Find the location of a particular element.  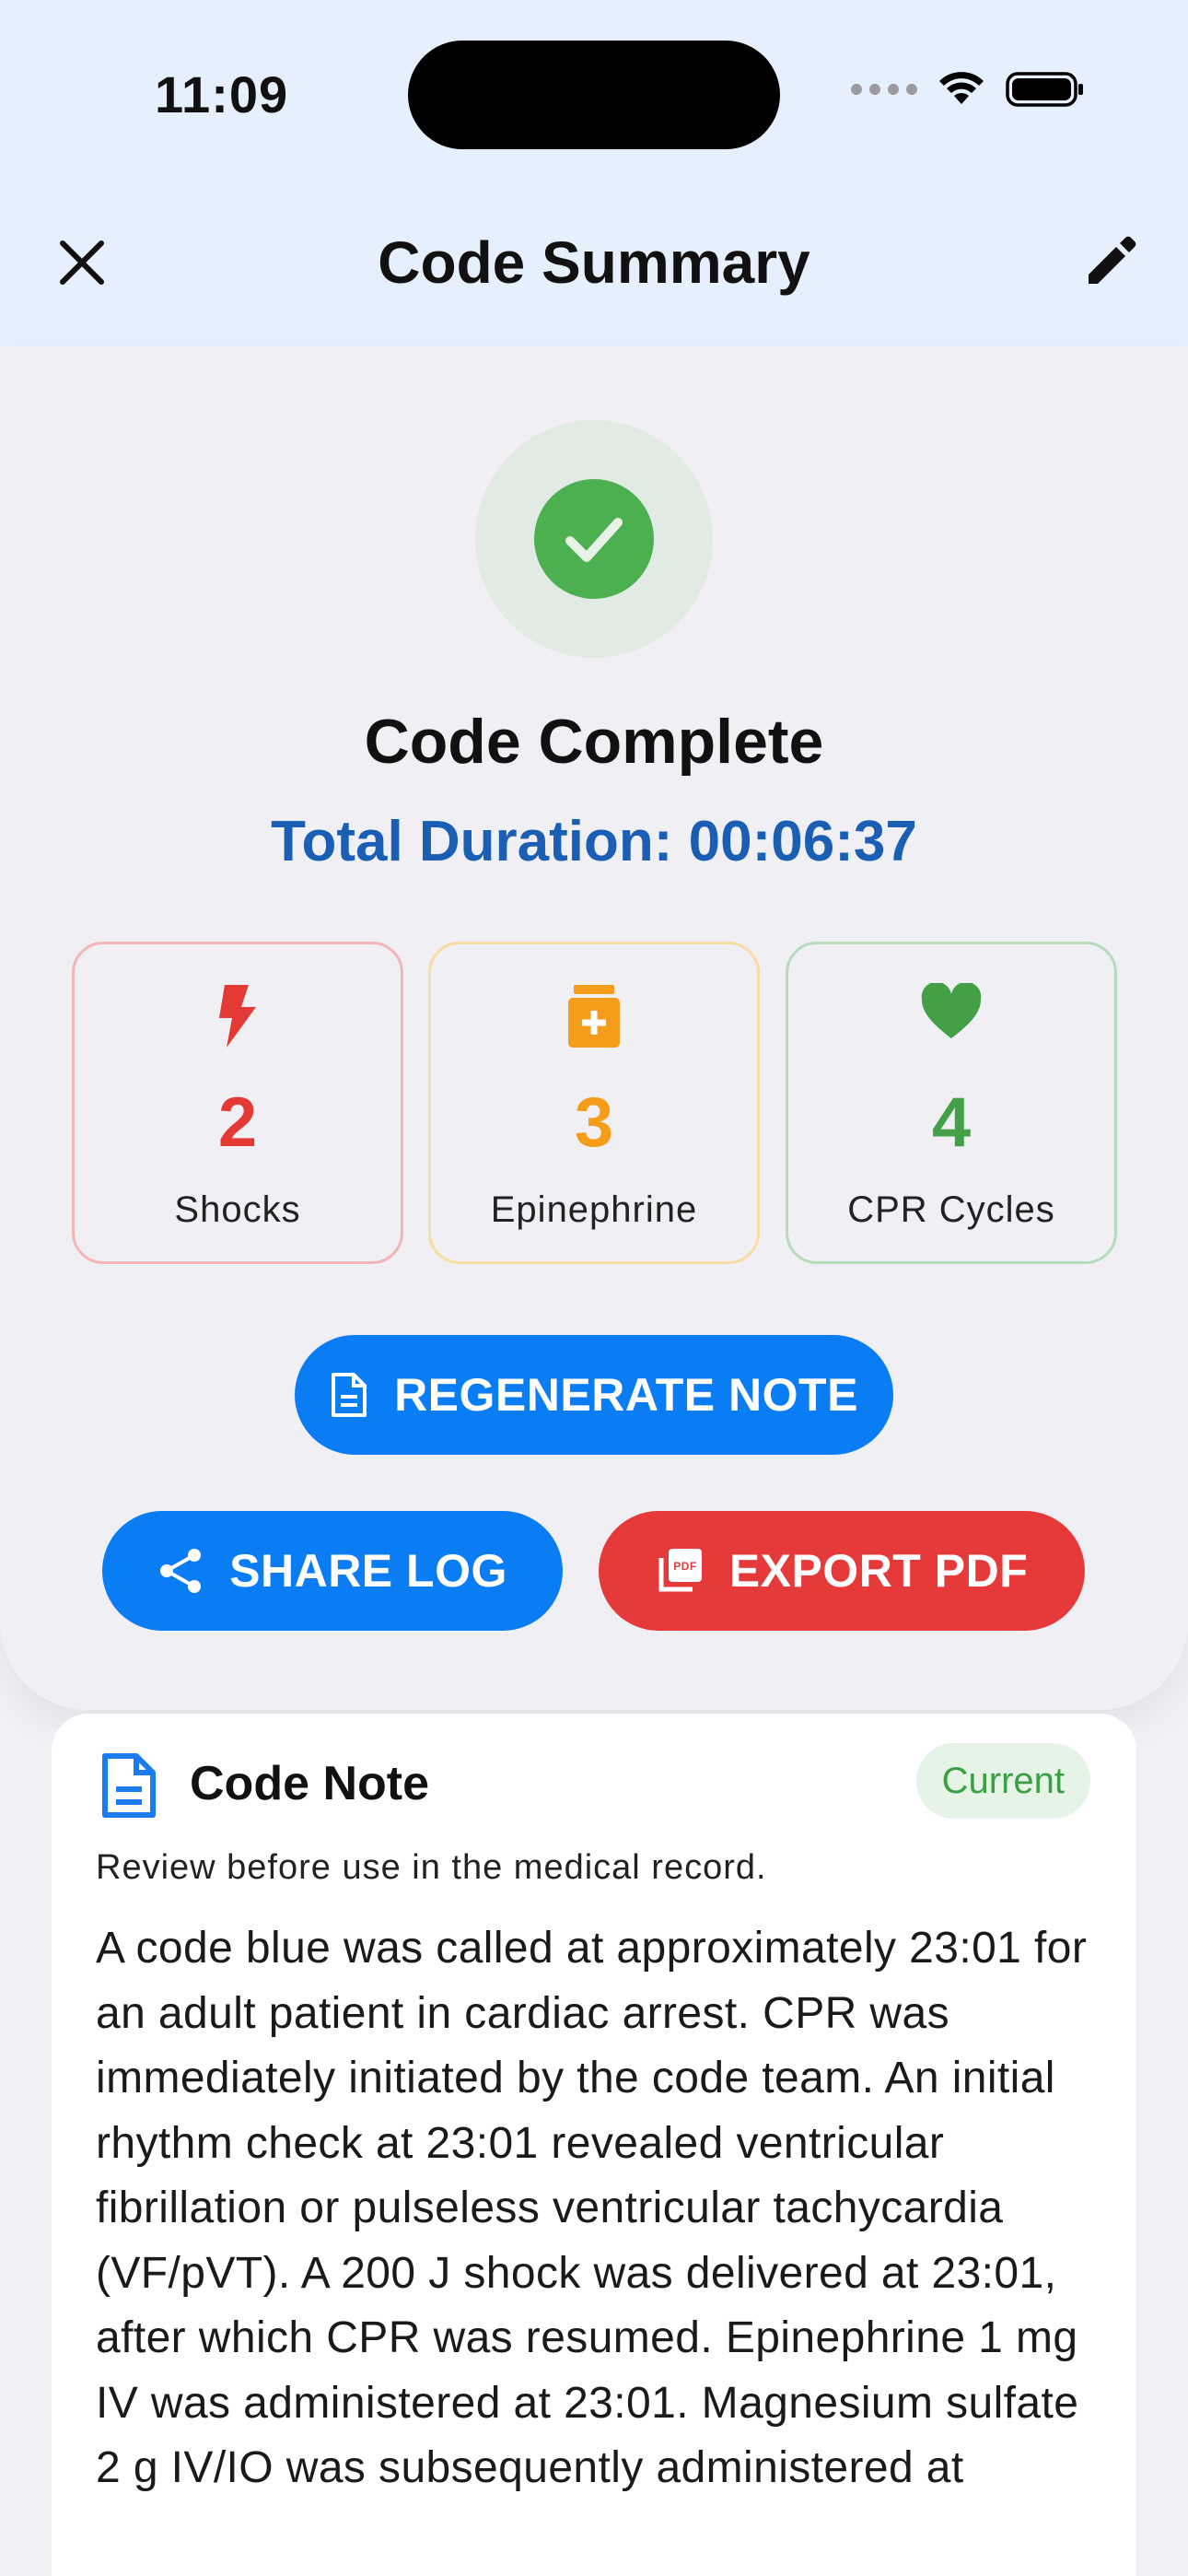

dynamic-island is located at coordinates (594, 95).